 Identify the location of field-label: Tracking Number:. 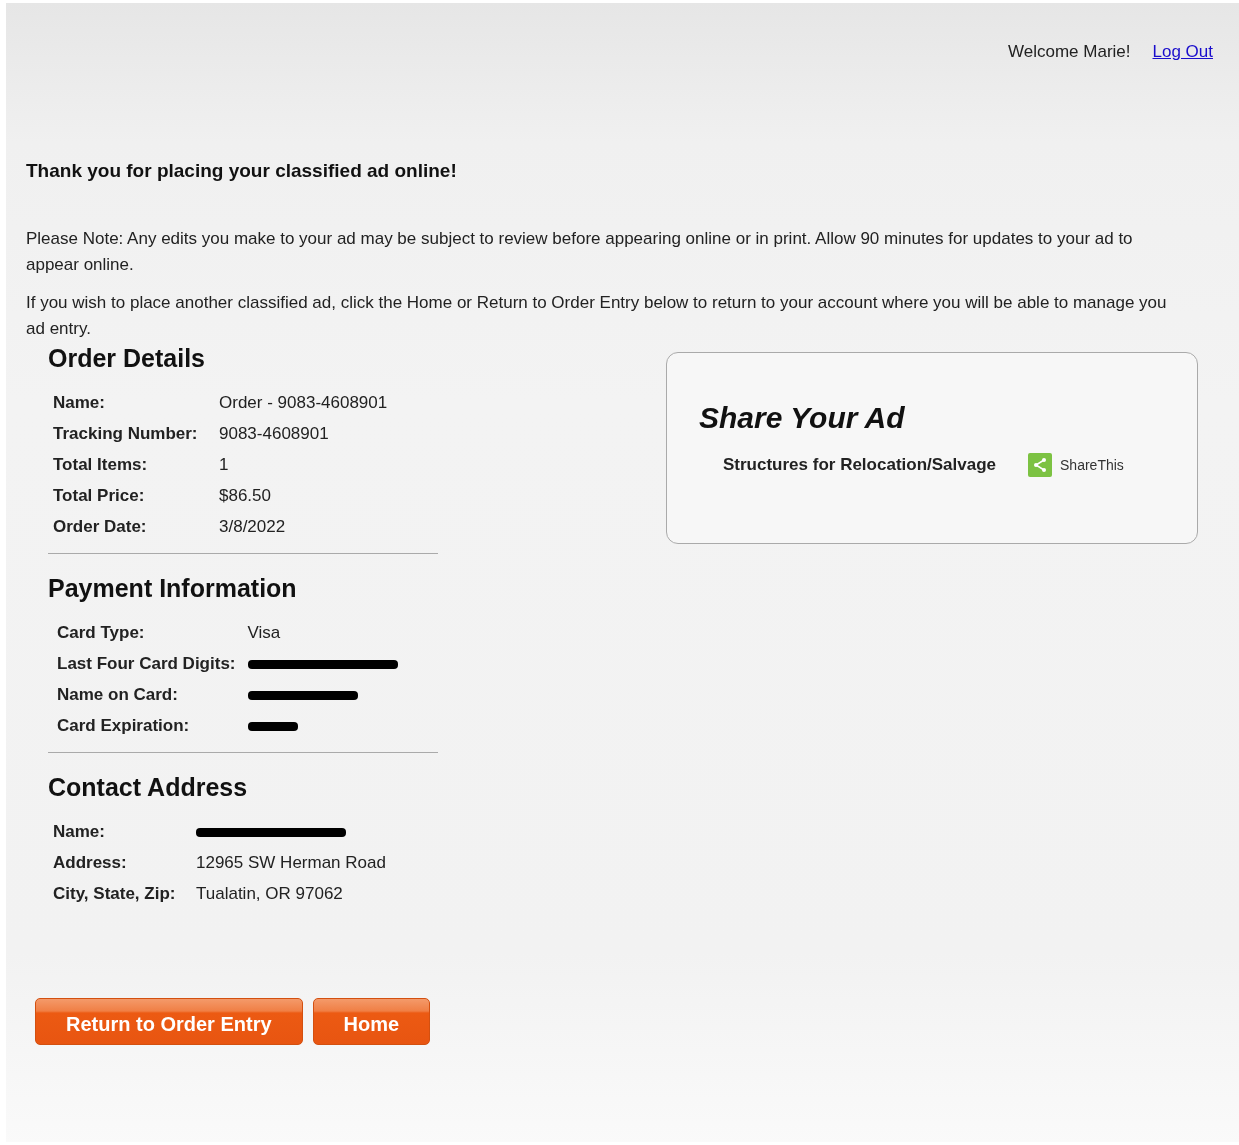
(126, 434).